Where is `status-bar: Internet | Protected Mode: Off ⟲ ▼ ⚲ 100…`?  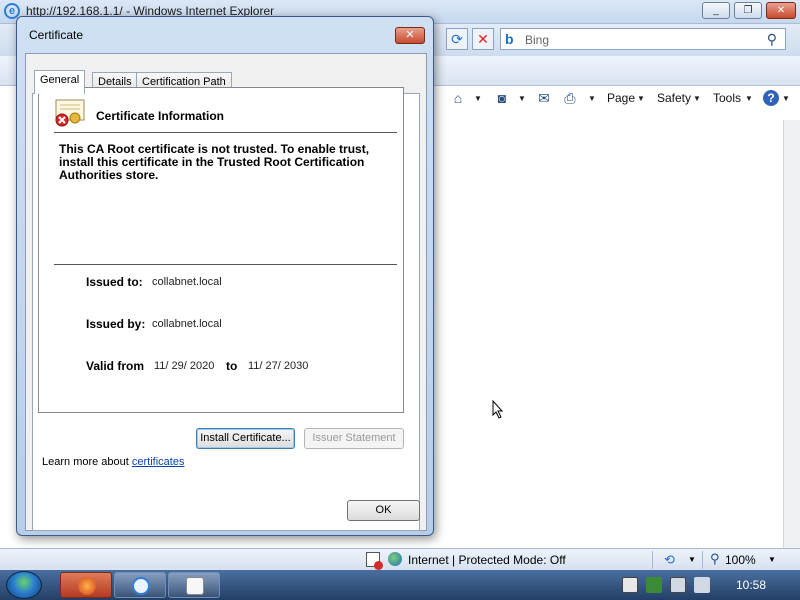 status-bar: Internet | Protected Mode: Off ⟲ ▼ ⚲ 100… is located at coordinates (400, 559).